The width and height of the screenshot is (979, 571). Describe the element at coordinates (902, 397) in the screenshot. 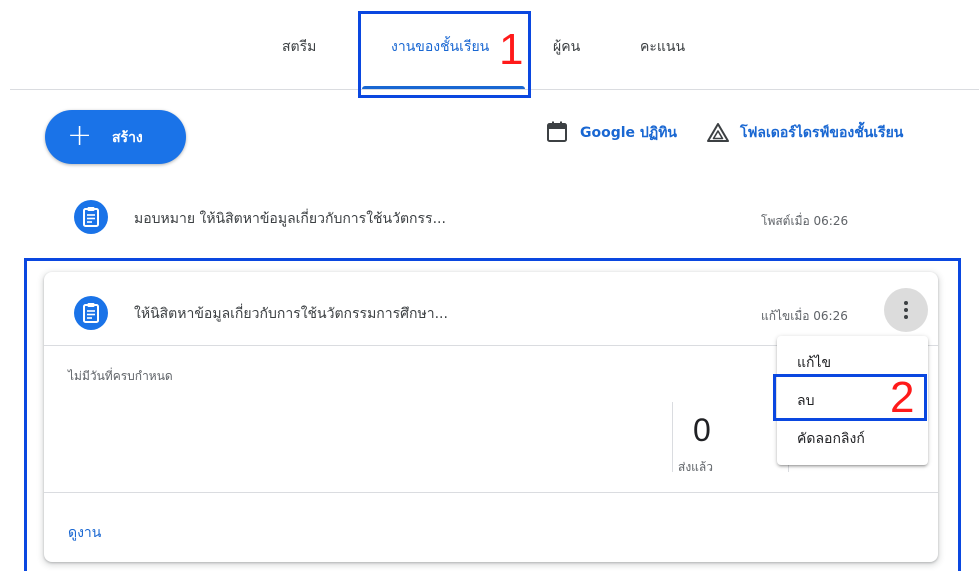

I see `annotation-number-2: 2` at that location.